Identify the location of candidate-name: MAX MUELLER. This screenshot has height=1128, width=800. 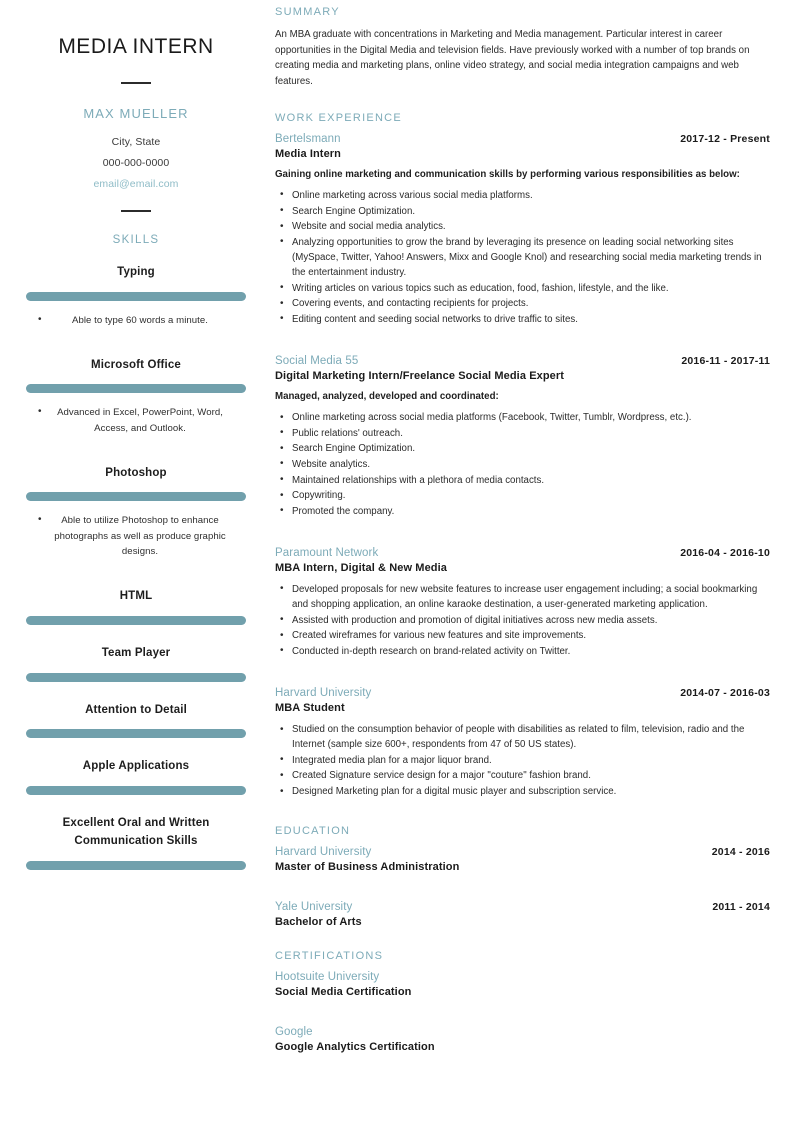
(136, 114).